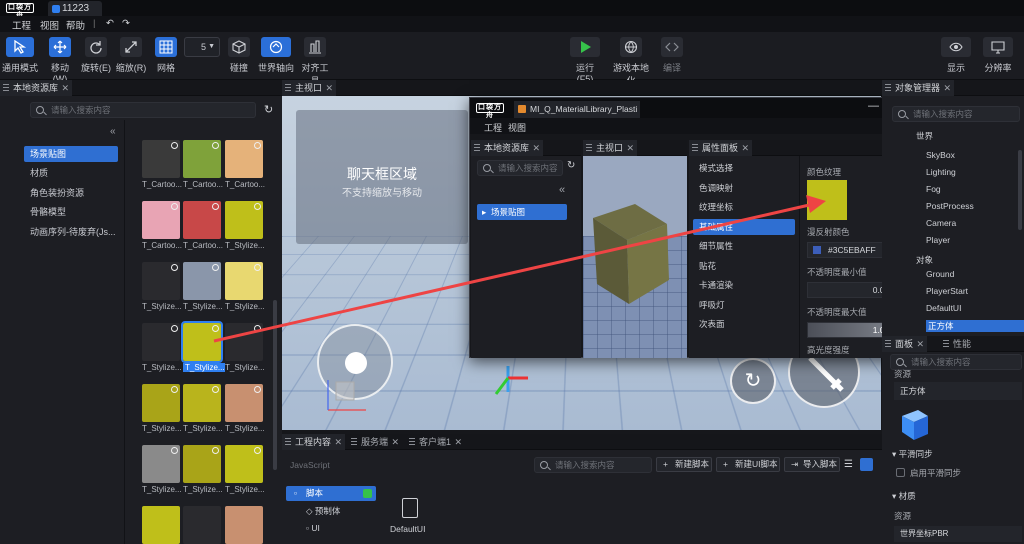  What do you see at coordinates (744, 305) in the screenshot?
I see `property-category-item: 呼吸灯` at bounding box center [744, 305].